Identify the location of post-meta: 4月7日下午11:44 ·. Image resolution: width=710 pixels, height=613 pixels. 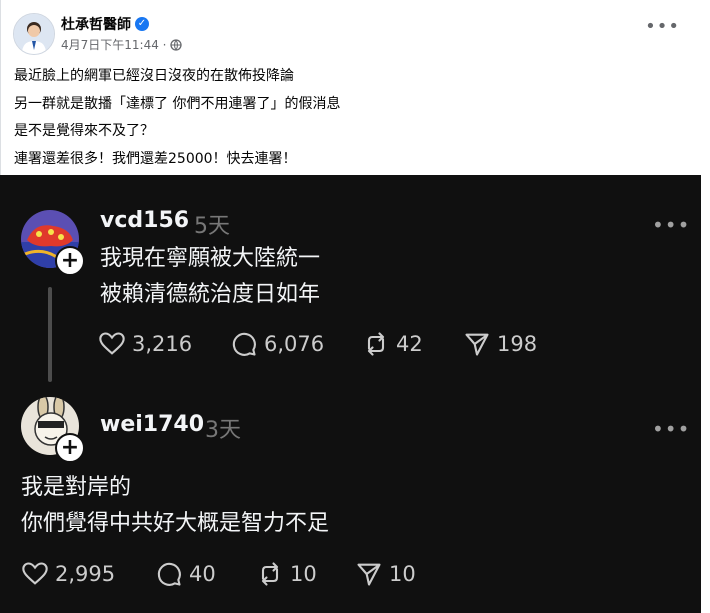
(122, 44).